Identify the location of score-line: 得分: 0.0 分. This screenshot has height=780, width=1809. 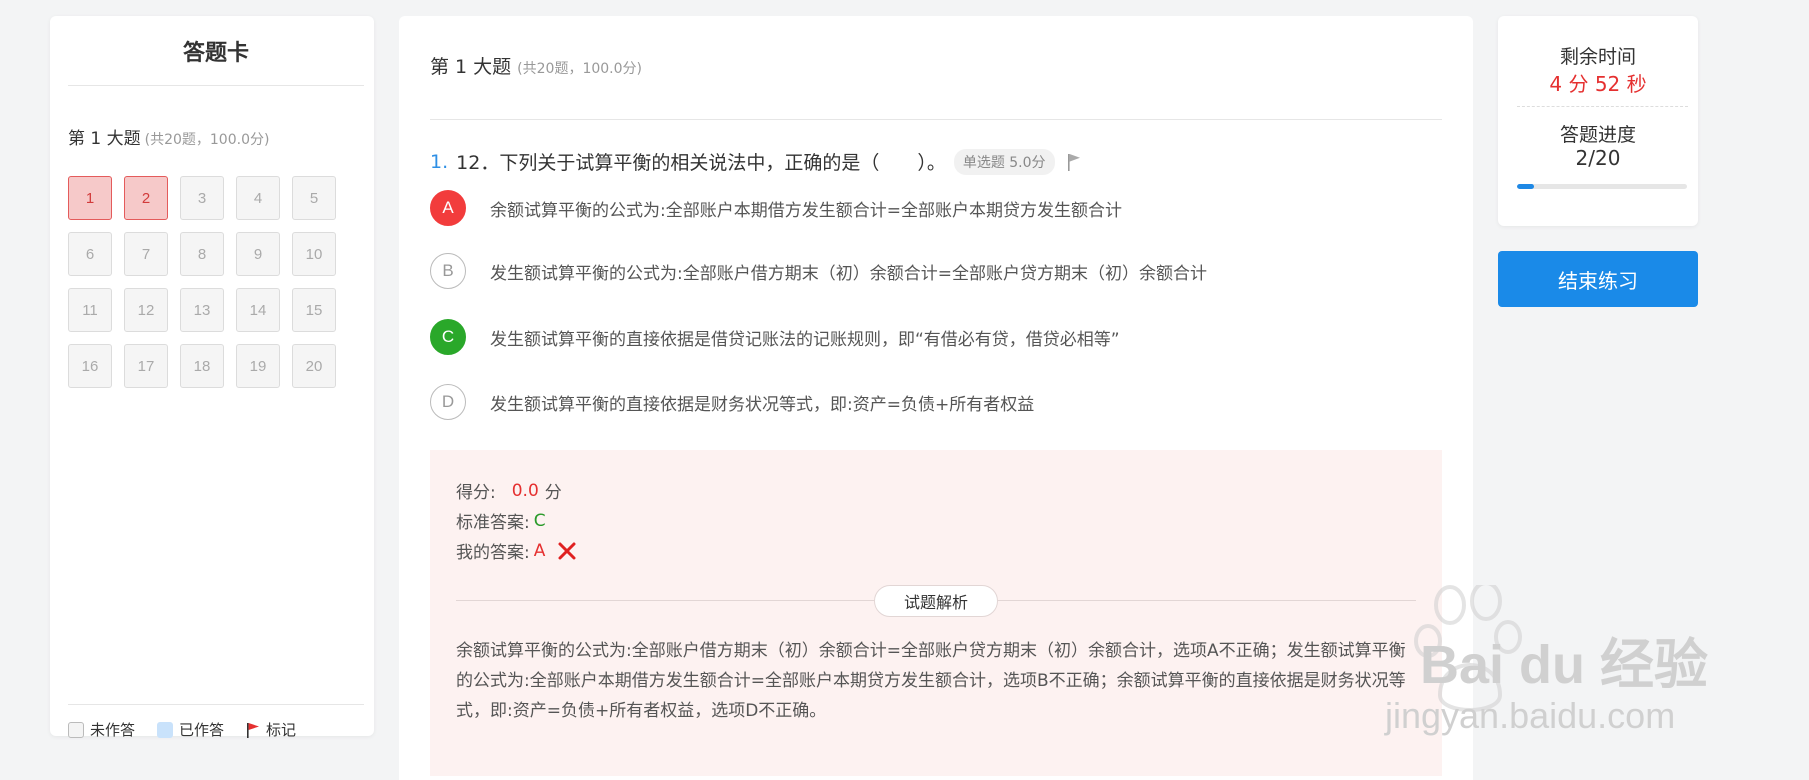
(509, 492).